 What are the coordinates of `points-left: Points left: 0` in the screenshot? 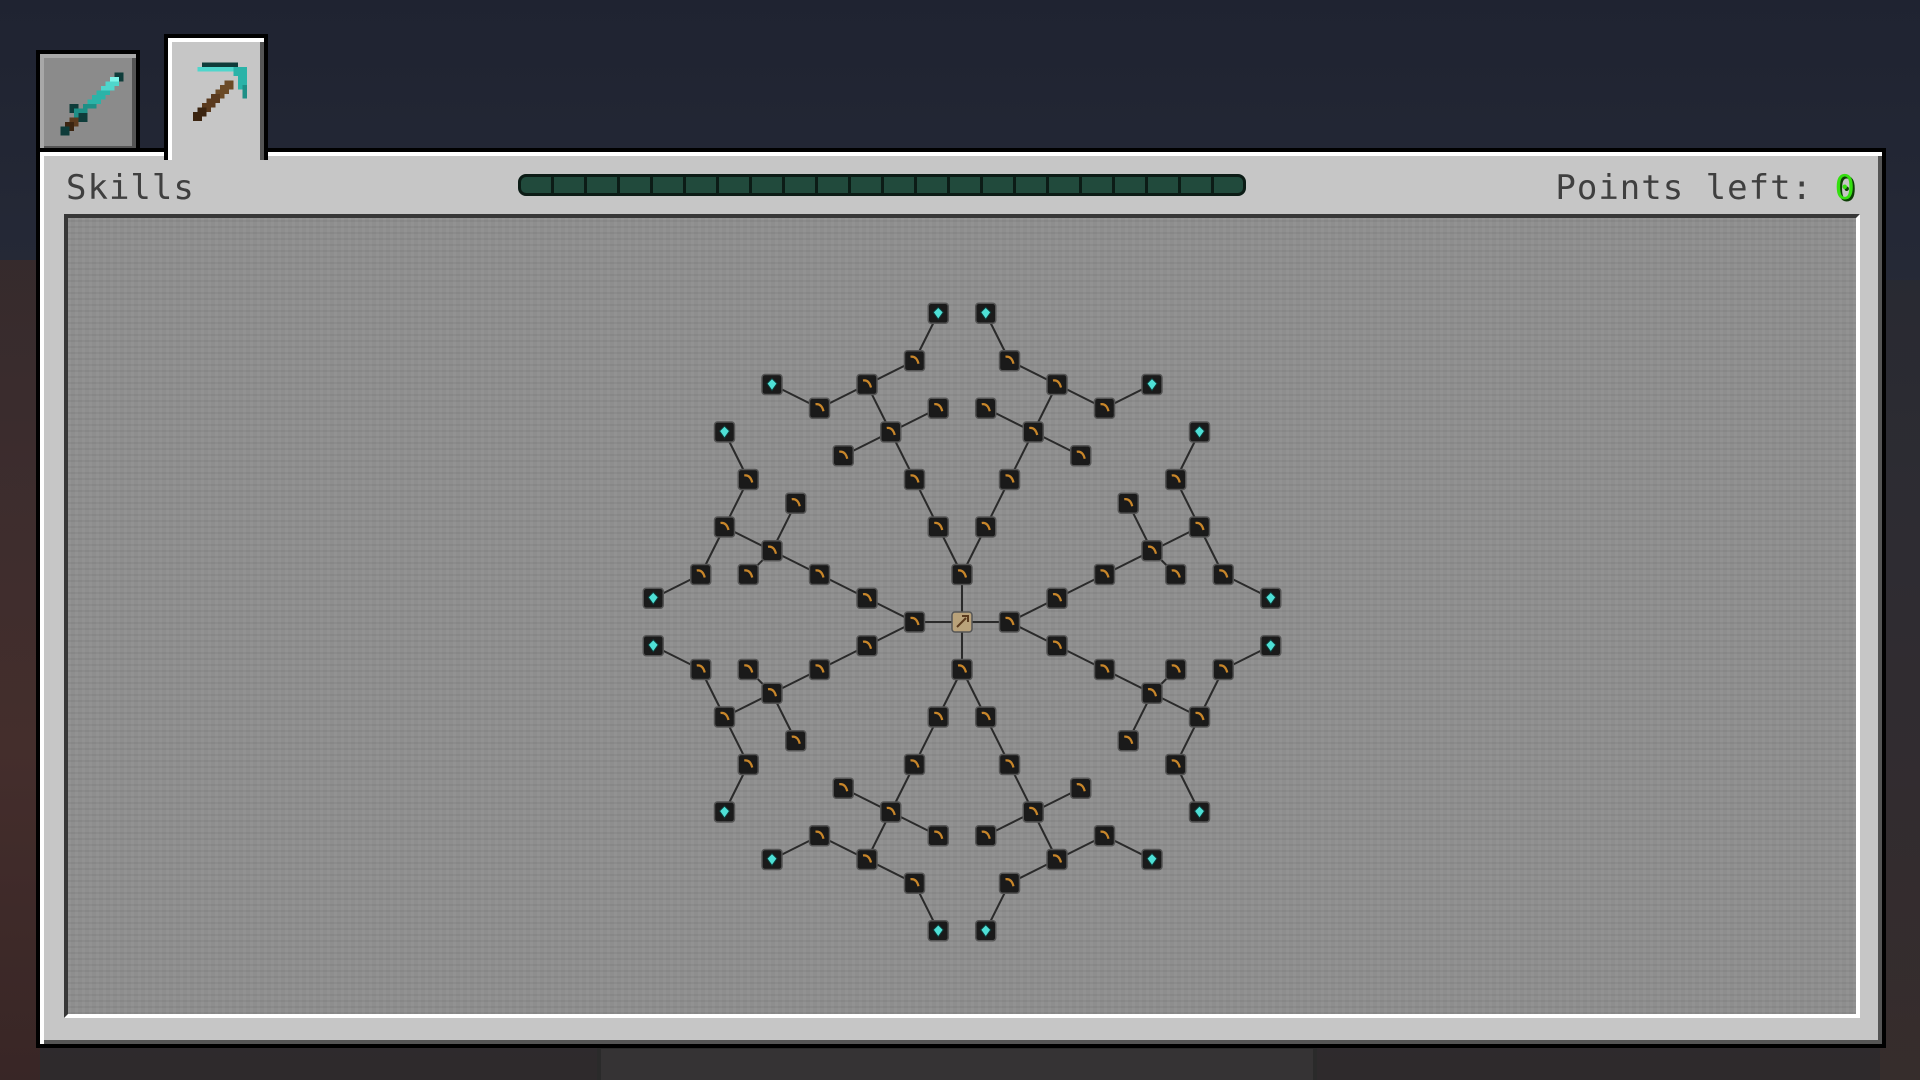 It's located at (1705, 188).